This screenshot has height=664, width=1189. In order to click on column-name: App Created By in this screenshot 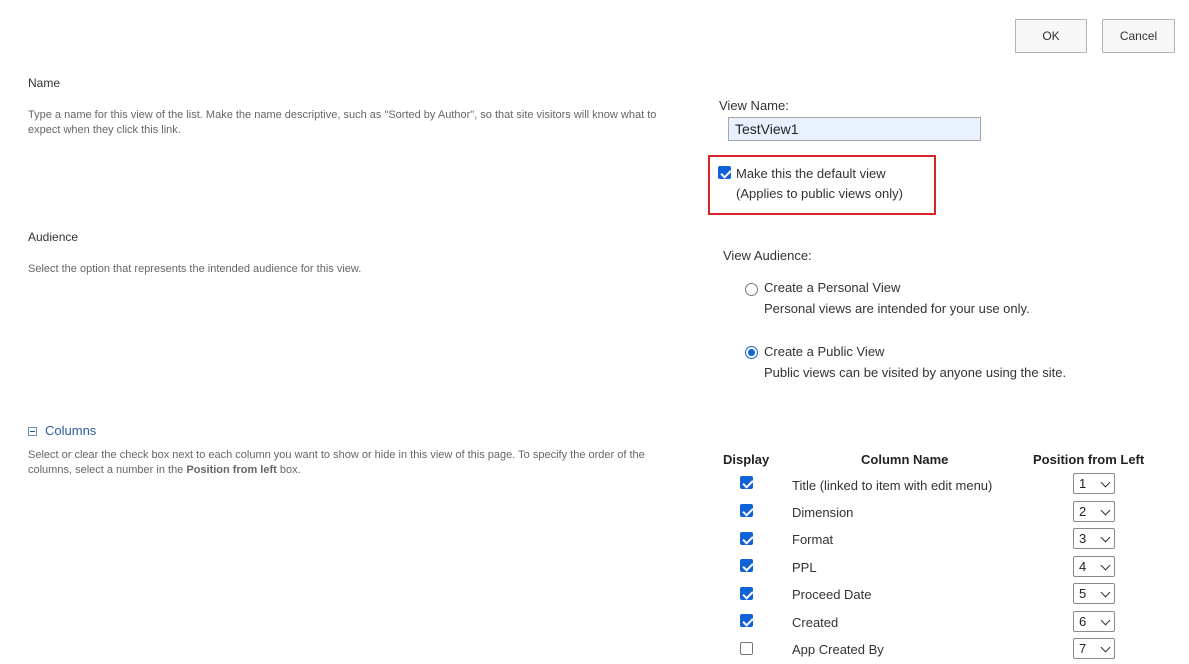, I will do `click(838, 649)`.